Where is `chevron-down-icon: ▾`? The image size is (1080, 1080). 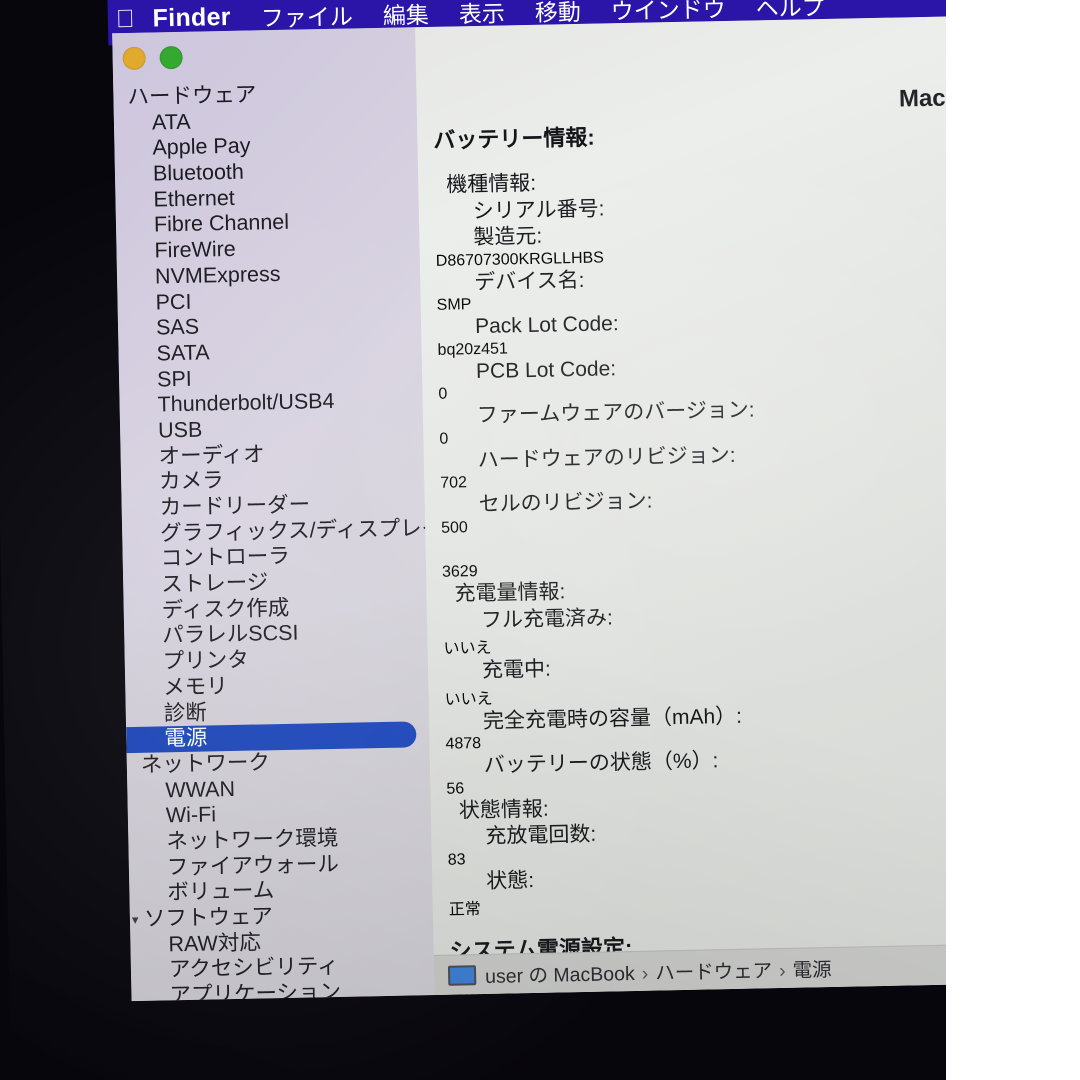
chevron-down-icon: ▾ is located at coordinates (135, 920).